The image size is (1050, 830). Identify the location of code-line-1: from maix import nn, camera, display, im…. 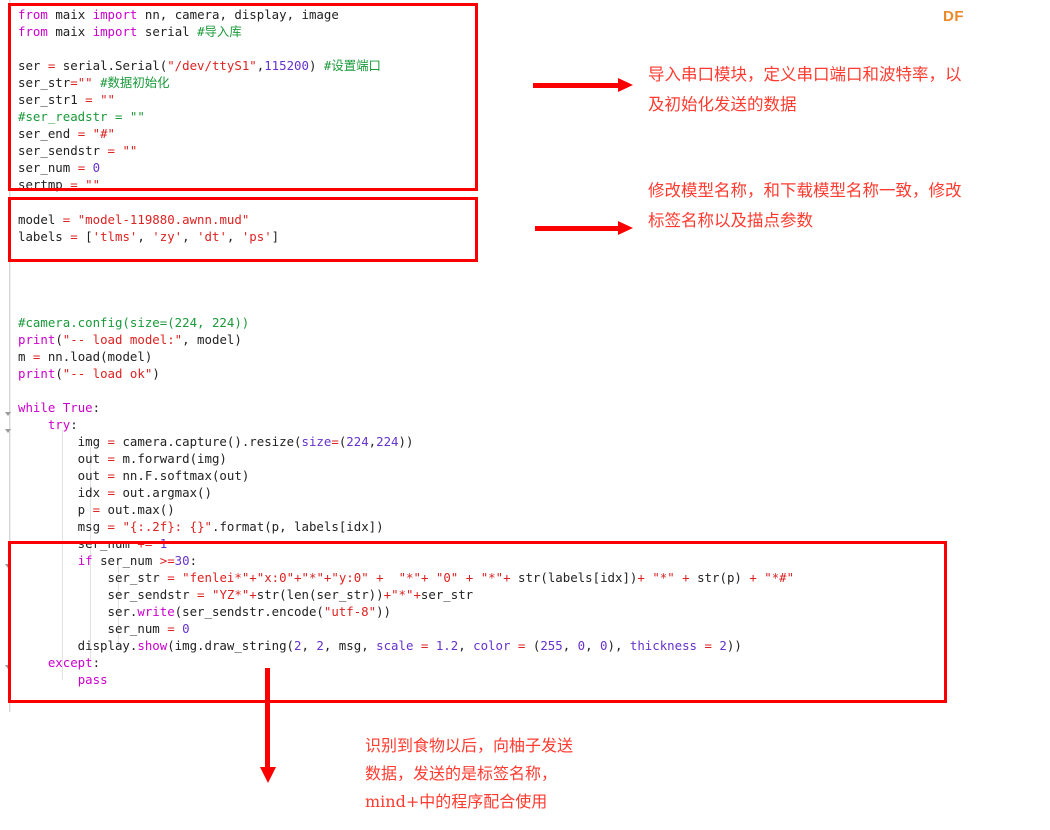
(178, 14).